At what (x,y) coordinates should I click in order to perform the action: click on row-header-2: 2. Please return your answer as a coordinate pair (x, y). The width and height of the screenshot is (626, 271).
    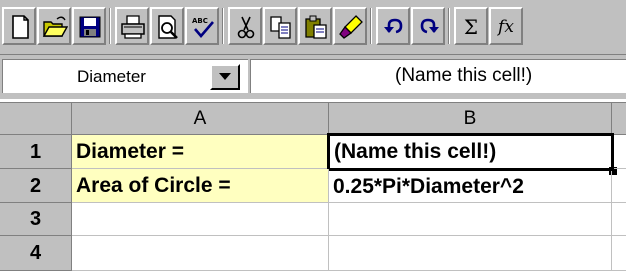
    Looking at the image, I should click on (36, 186).